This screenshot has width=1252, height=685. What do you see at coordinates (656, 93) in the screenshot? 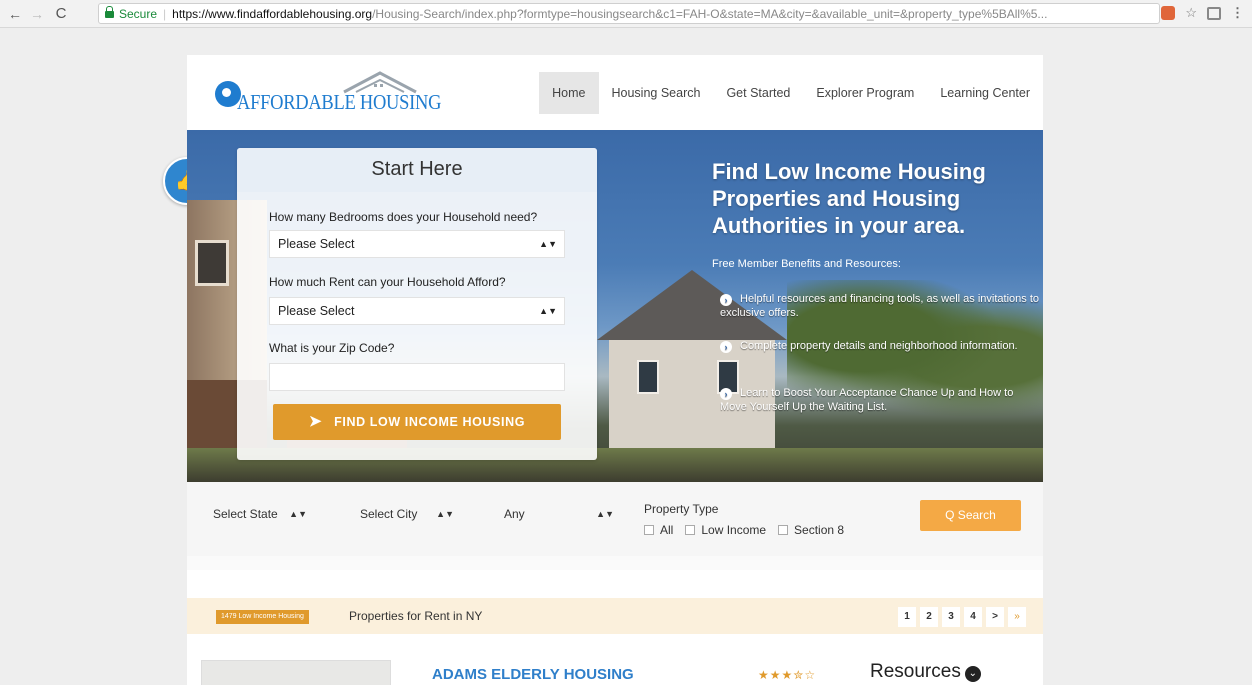
I see `nav-housing-search: Housing Search` at bounding box center [656, 93].